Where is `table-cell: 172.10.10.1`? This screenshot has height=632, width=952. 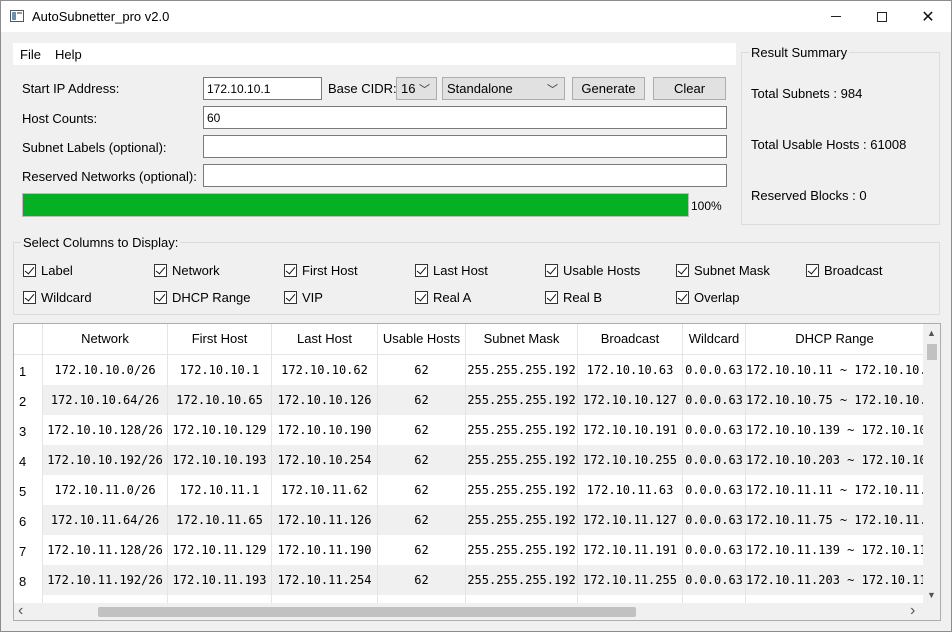 table-cell: 172.10.10.1 is located at coordinates (220, 370).